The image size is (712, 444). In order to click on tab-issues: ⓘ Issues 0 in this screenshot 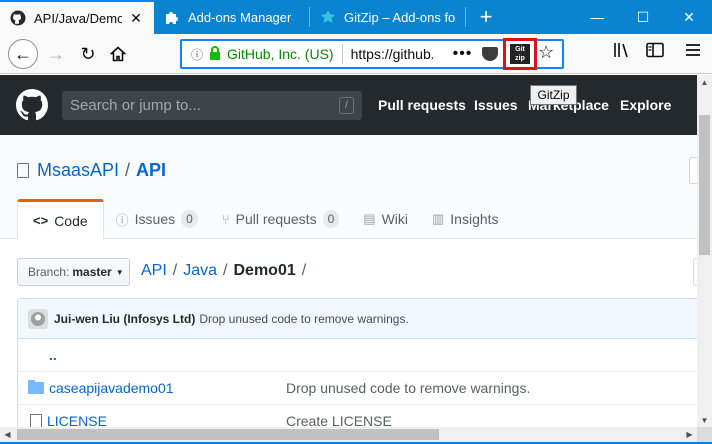, I will do `click(157, 219)`.